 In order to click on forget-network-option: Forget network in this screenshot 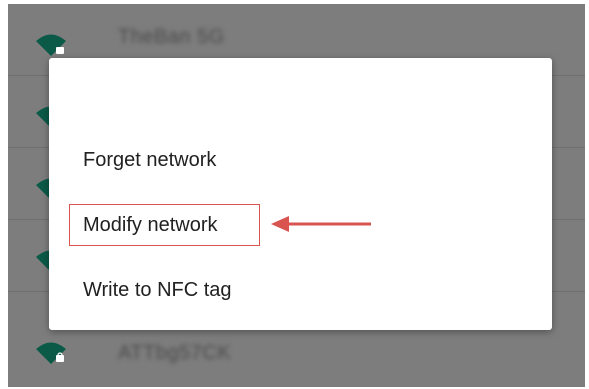, I will do `click(149, 160)`.